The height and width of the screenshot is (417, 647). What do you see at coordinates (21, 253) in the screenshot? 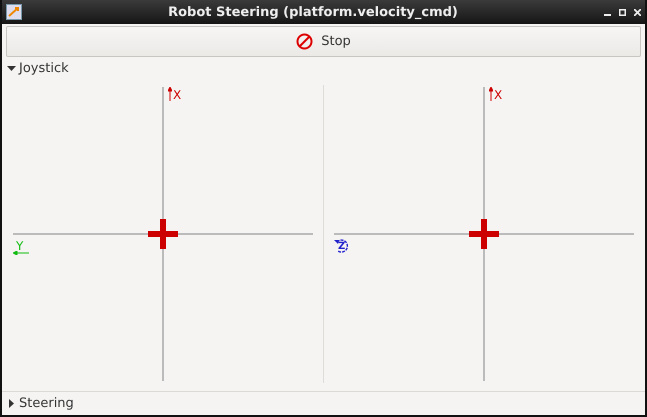
I see `left-arrow-icon` at bounding box center [21, 253].